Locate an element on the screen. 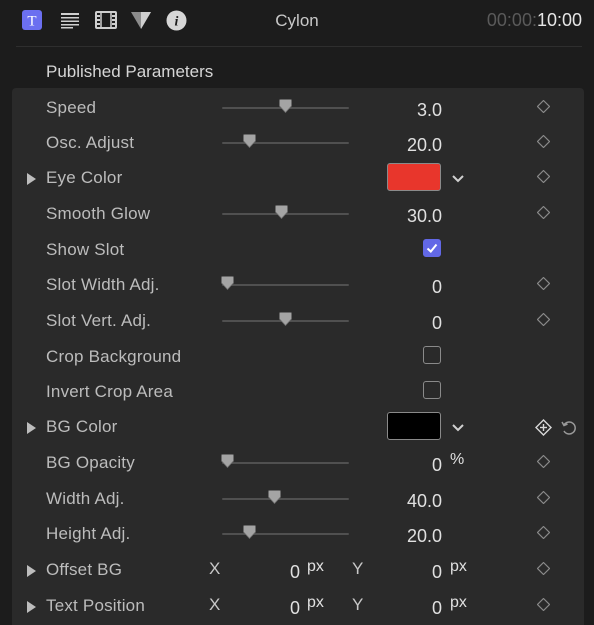 The image size is (594, 625). invert-crop-checkbox is located at coordinates (432, 390).